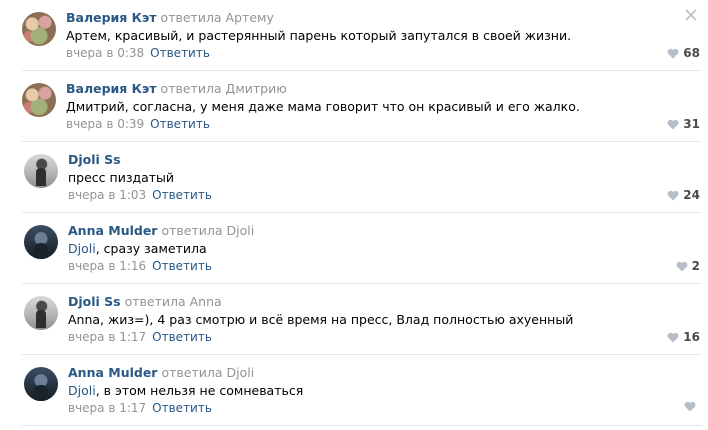  Describe the element at coordinates (362, 425) in the screenshot. I see `divider` at that location.